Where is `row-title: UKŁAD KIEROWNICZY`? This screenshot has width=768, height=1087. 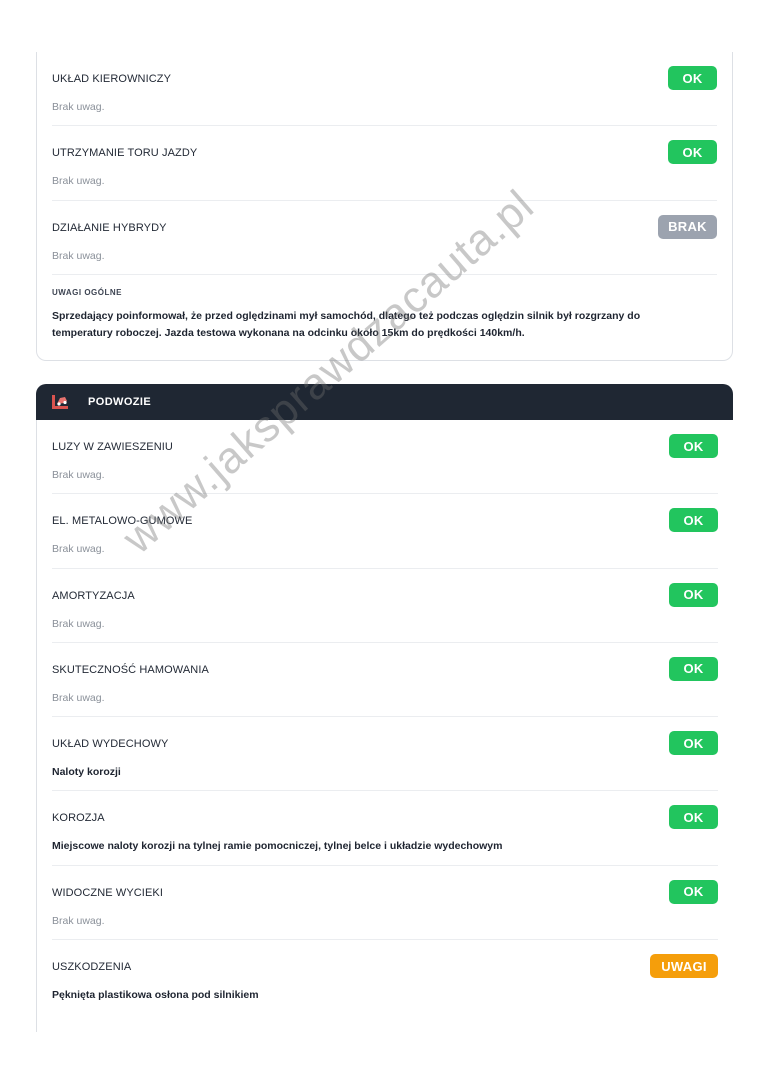 row-title: UKŁAD KIEROWNICZY is located at coordinates (112, 79).